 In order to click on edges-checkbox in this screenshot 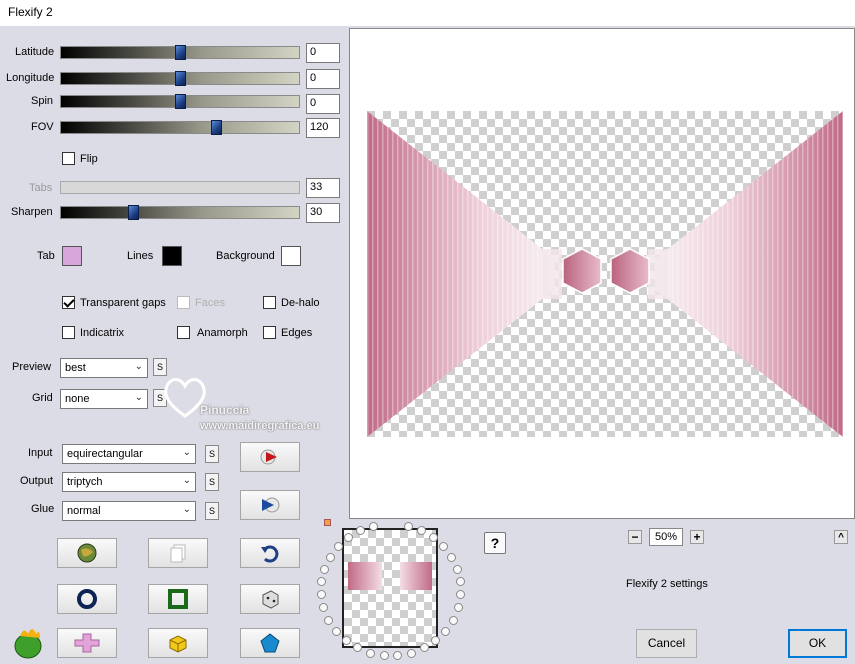, I will do `click(269, 332)`.